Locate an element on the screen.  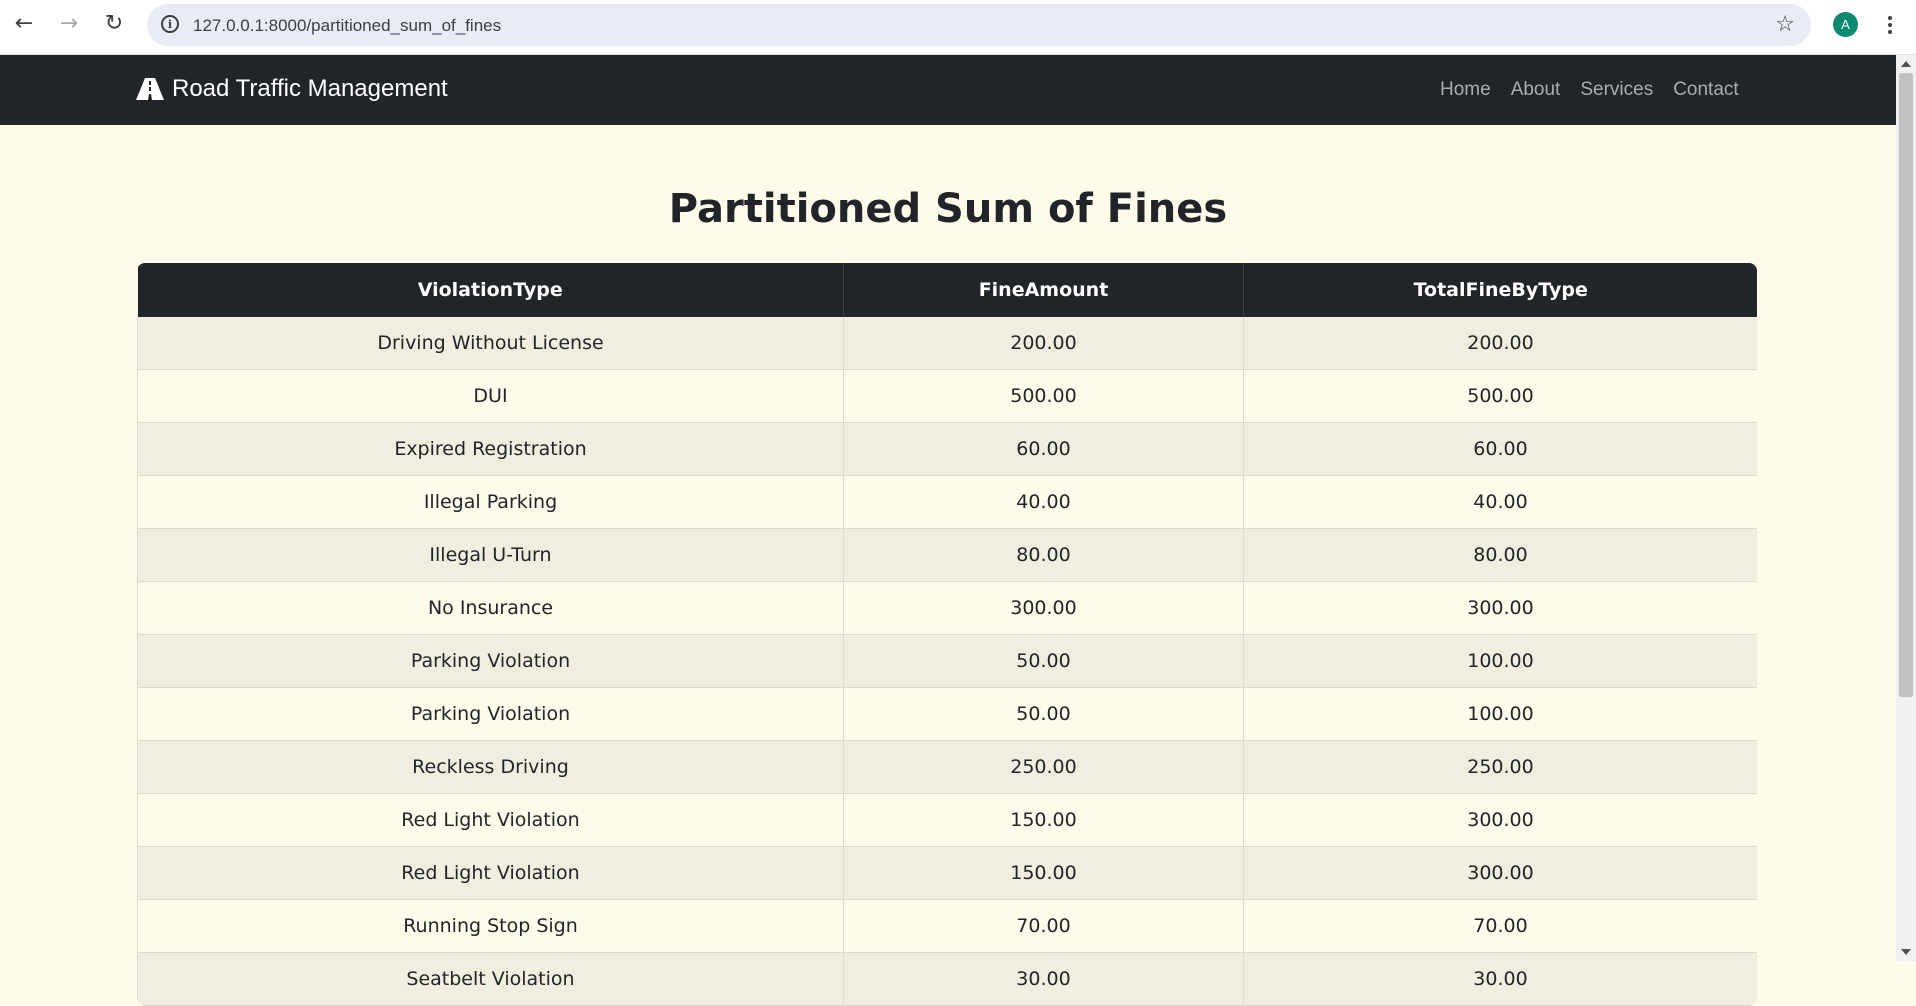
navbar-brand: Road Traffic Management is located at coordinates (292, 89).